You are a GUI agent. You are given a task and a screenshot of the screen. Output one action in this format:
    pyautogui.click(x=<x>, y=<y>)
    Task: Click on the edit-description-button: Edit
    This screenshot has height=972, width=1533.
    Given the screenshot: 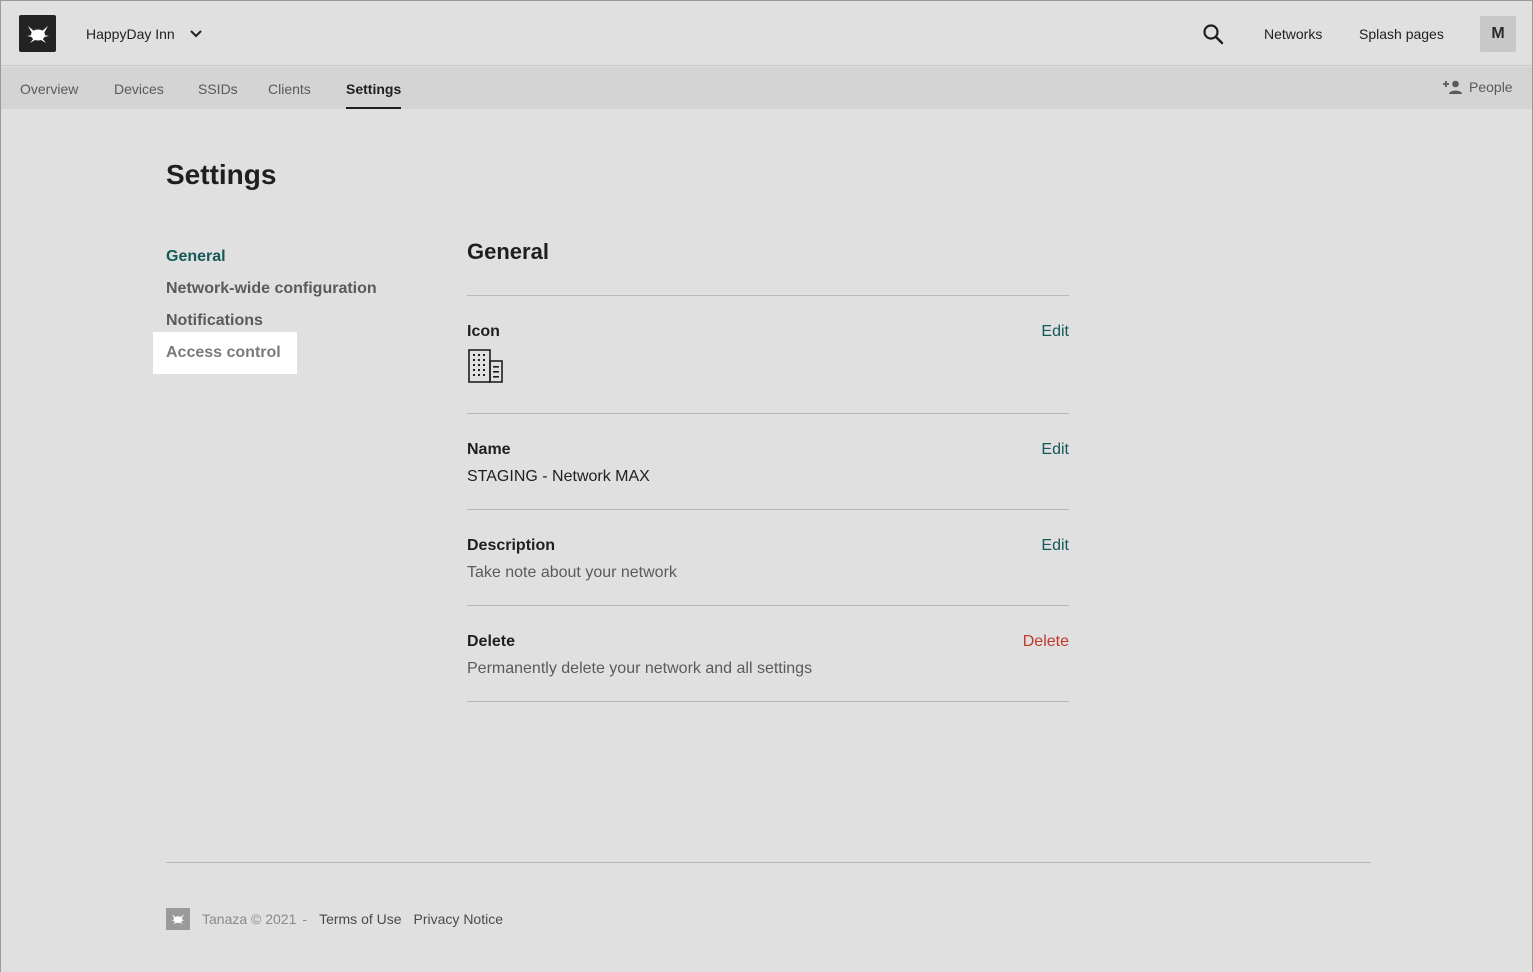 What is the action you would take?
    pyautogui.click(x=1055, y=546)
    